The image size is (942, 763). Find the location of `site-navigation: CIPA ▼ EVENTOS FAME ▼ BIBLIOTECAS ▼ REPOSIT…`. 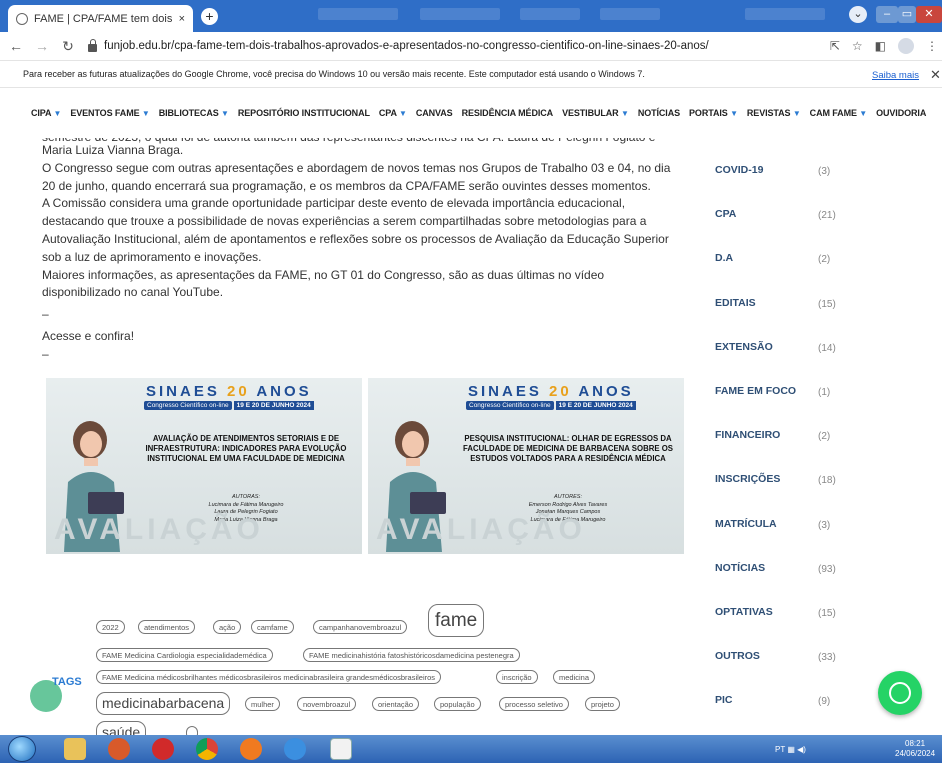

site-navigation: CIPA ▼ EVENTOS FAME ▼ BIBLIOTECAS ▼ REPOSIT… is located at coordinates (471, 115).